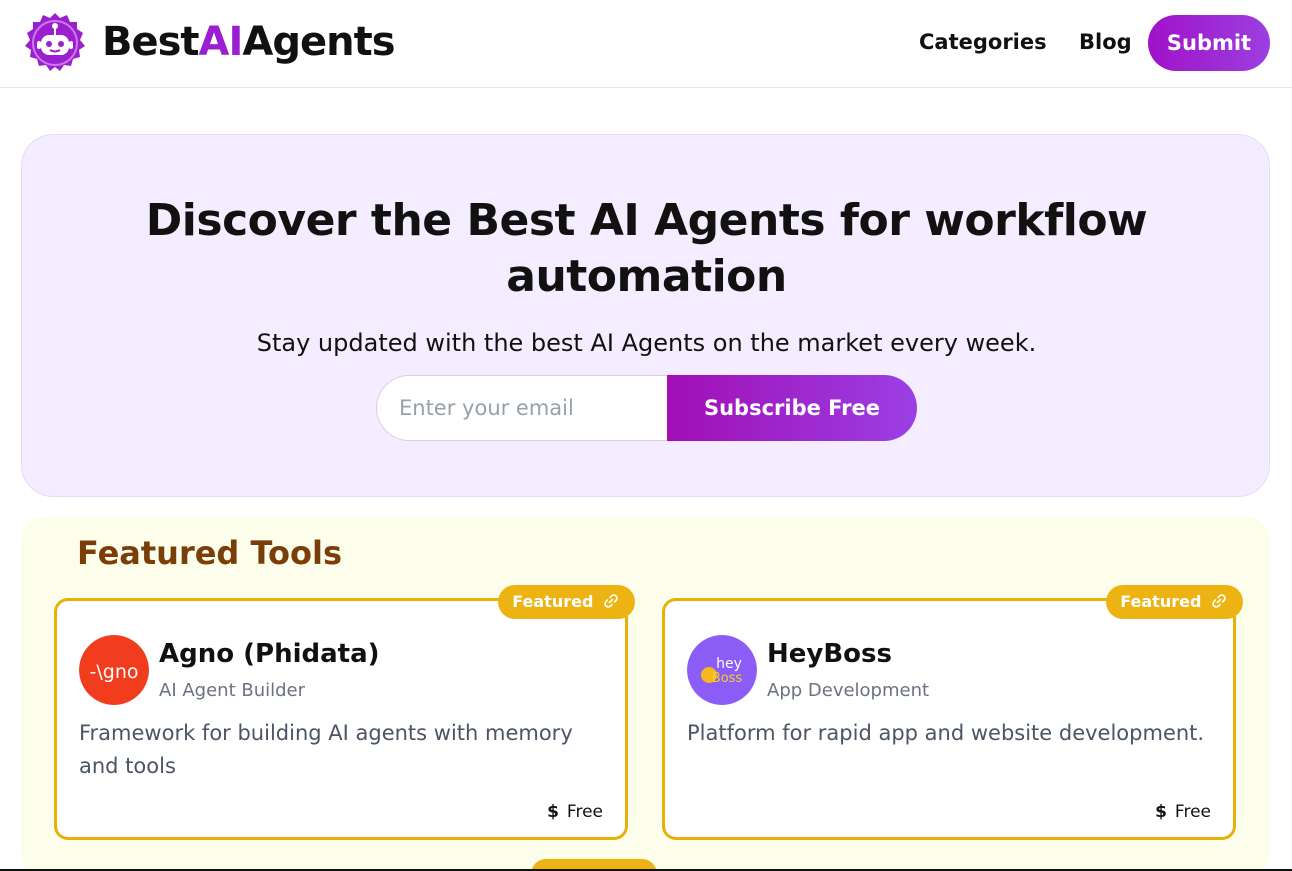 The height and width of the screenshot is (871, 1292). I want to click on robot-badge-icon, so click(55, 43).